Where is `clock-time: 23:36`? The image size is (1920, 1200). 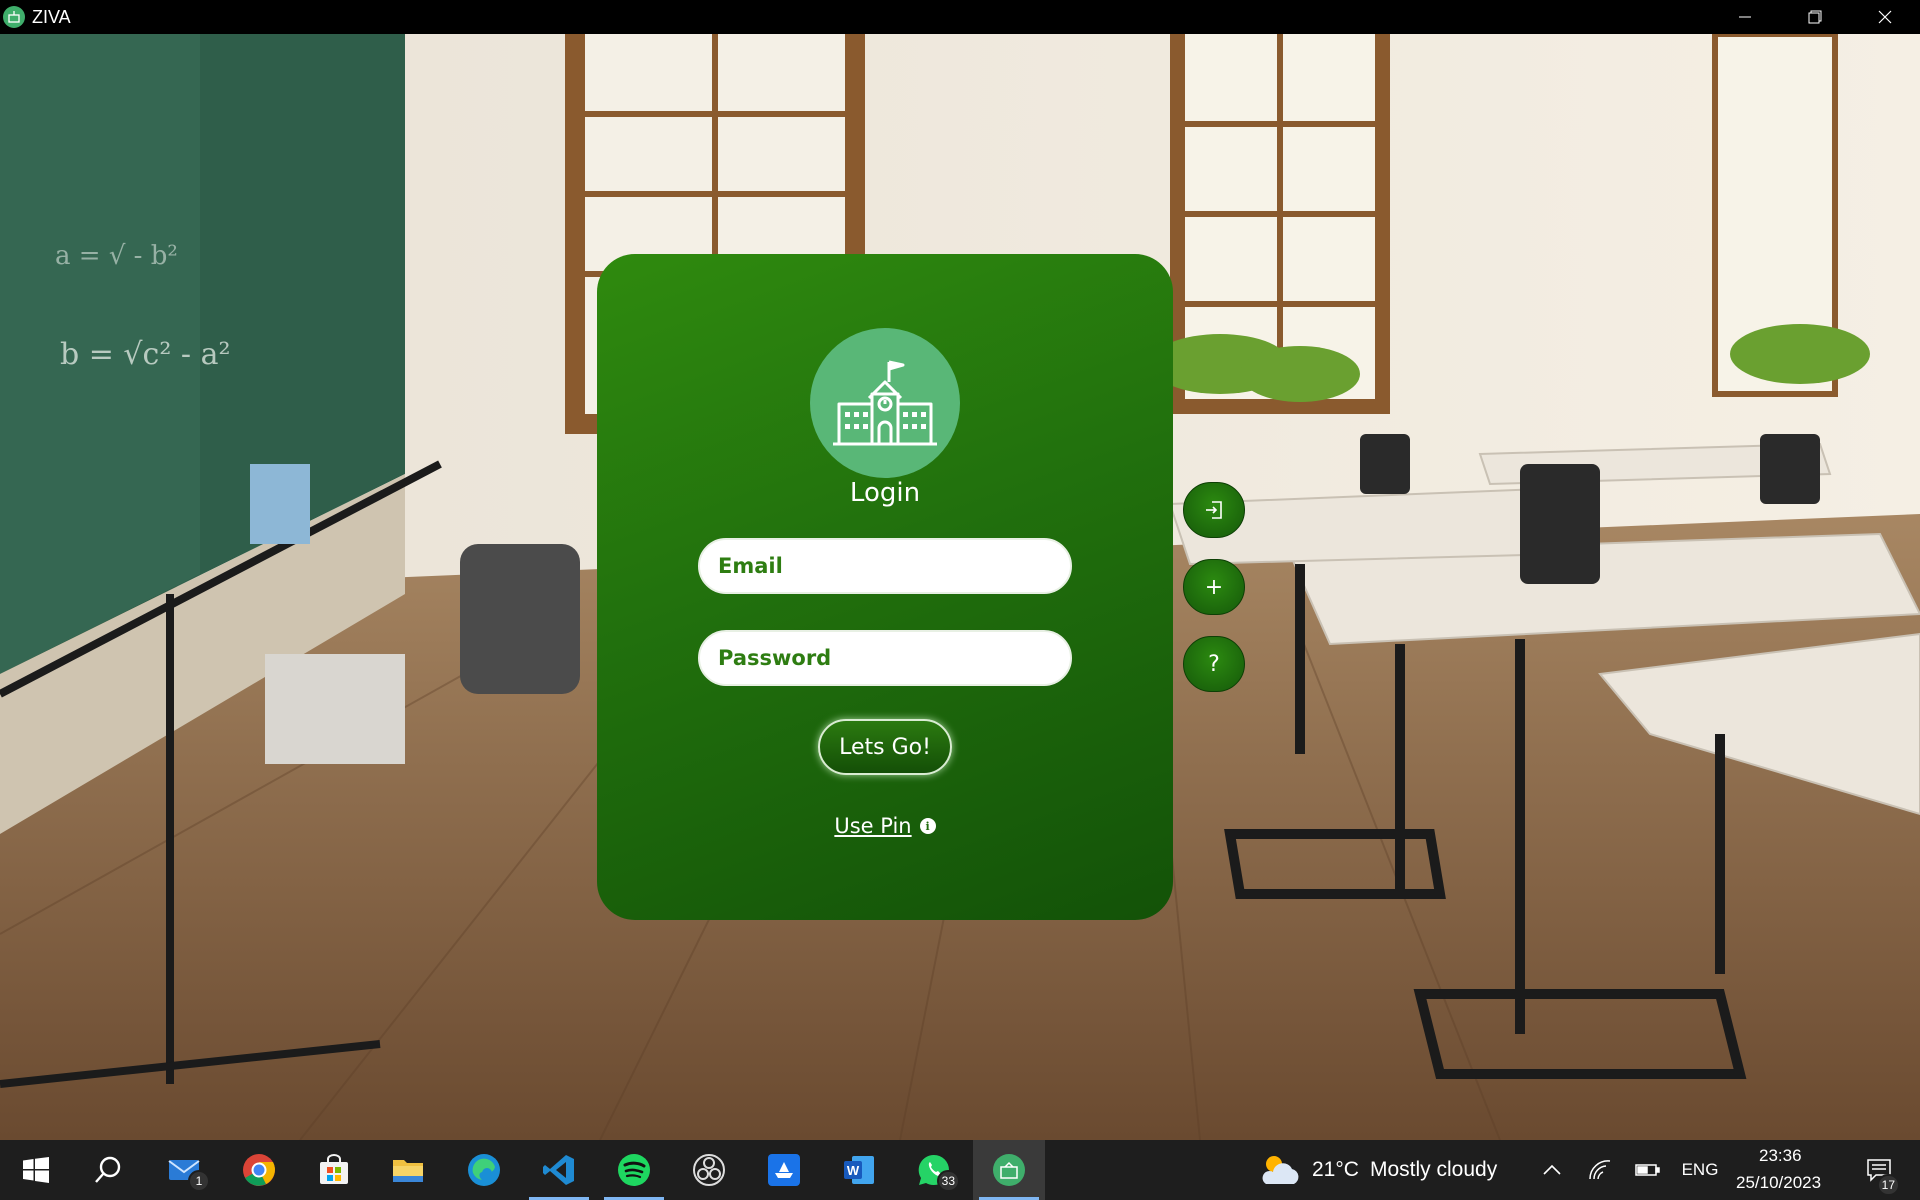 clock-time: 23:36 is located at coordinates (1780, 1155).